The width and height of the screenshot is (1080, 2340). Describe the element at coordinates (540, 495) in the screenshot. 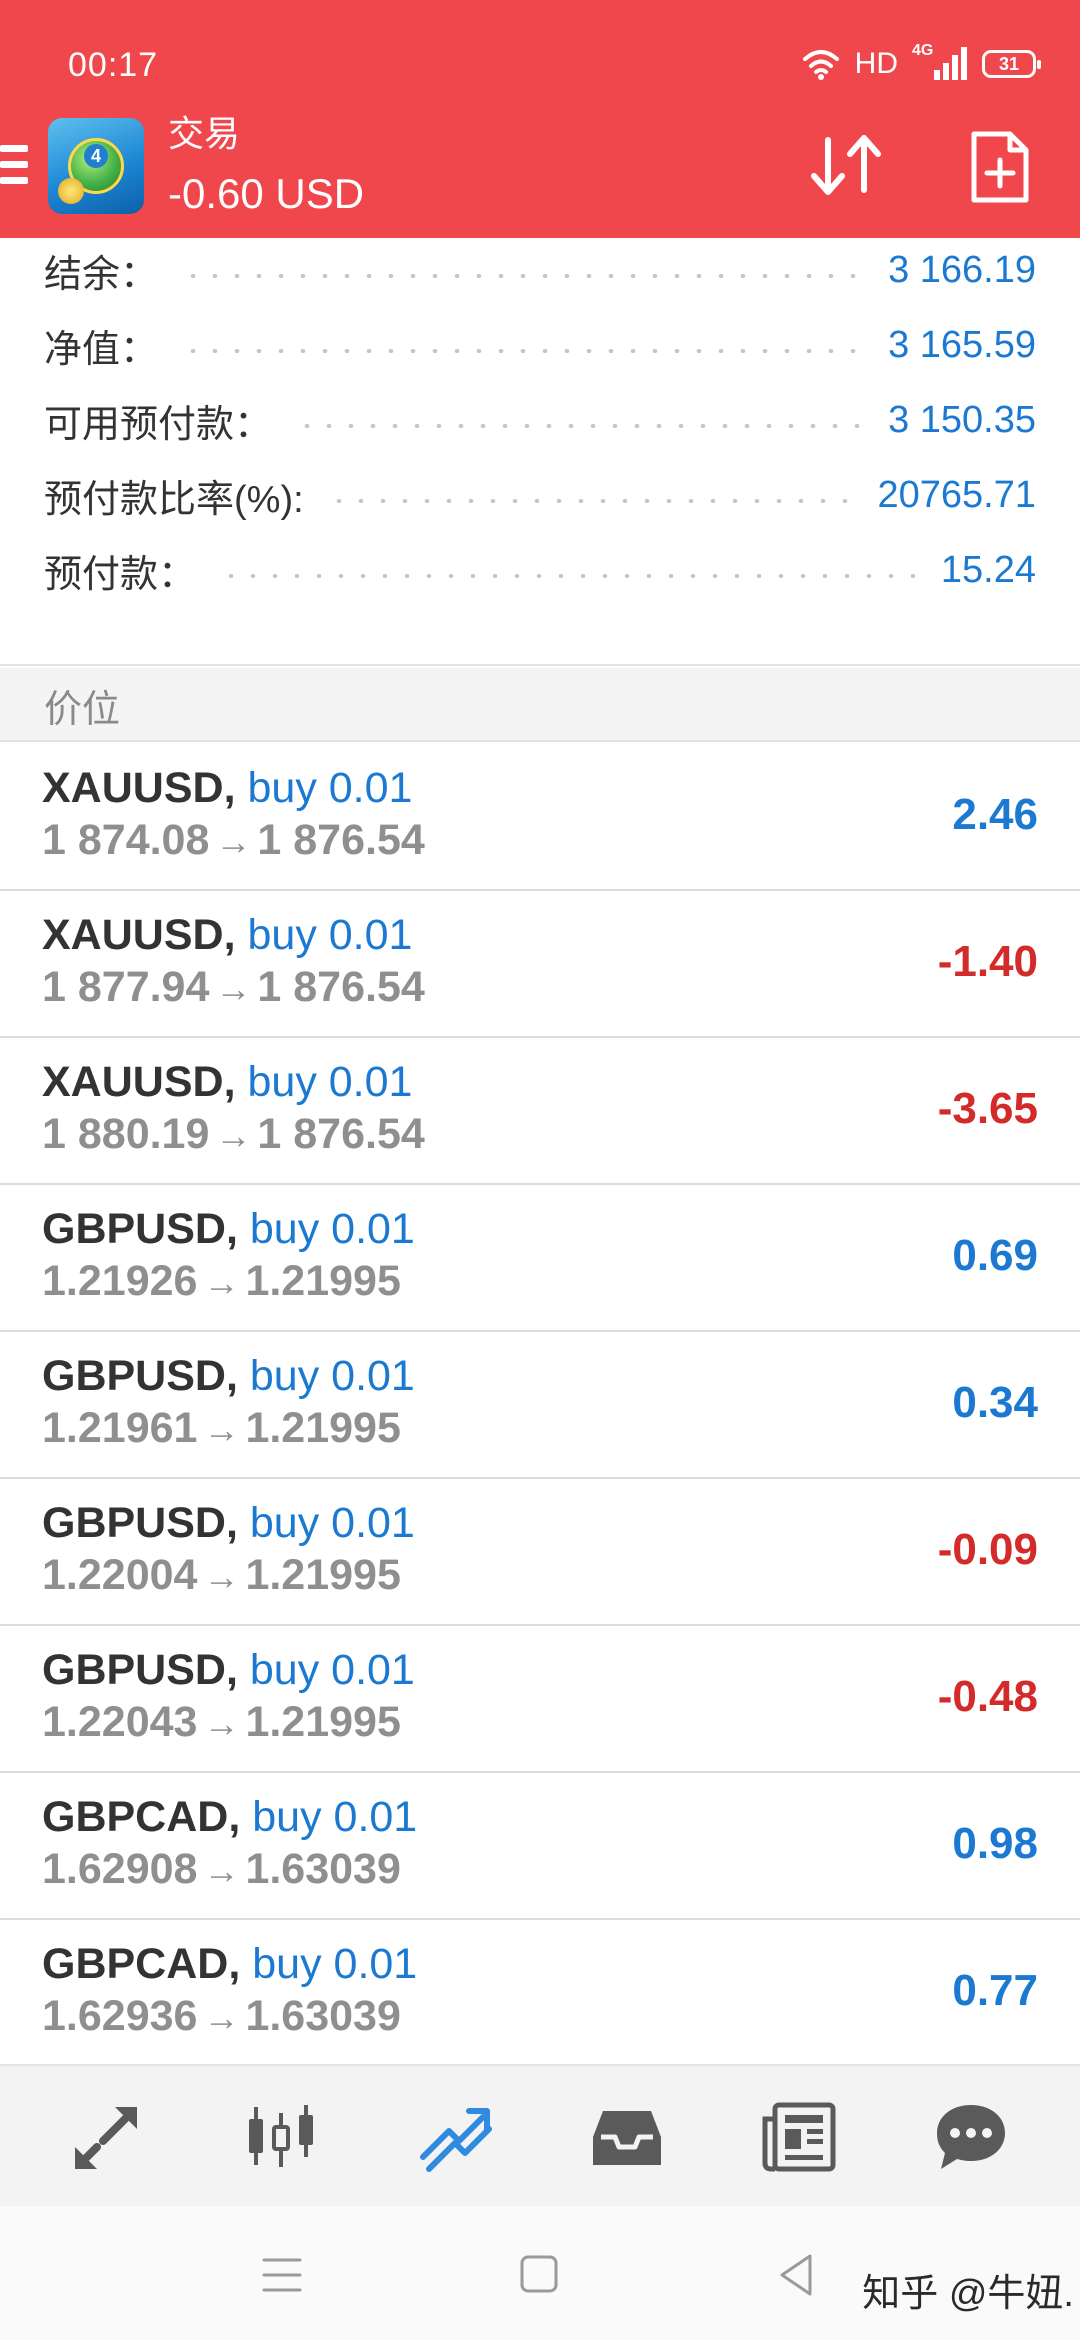

I see `summary-row-margin-level: 预付款比率(%): 20765.71` at that location.